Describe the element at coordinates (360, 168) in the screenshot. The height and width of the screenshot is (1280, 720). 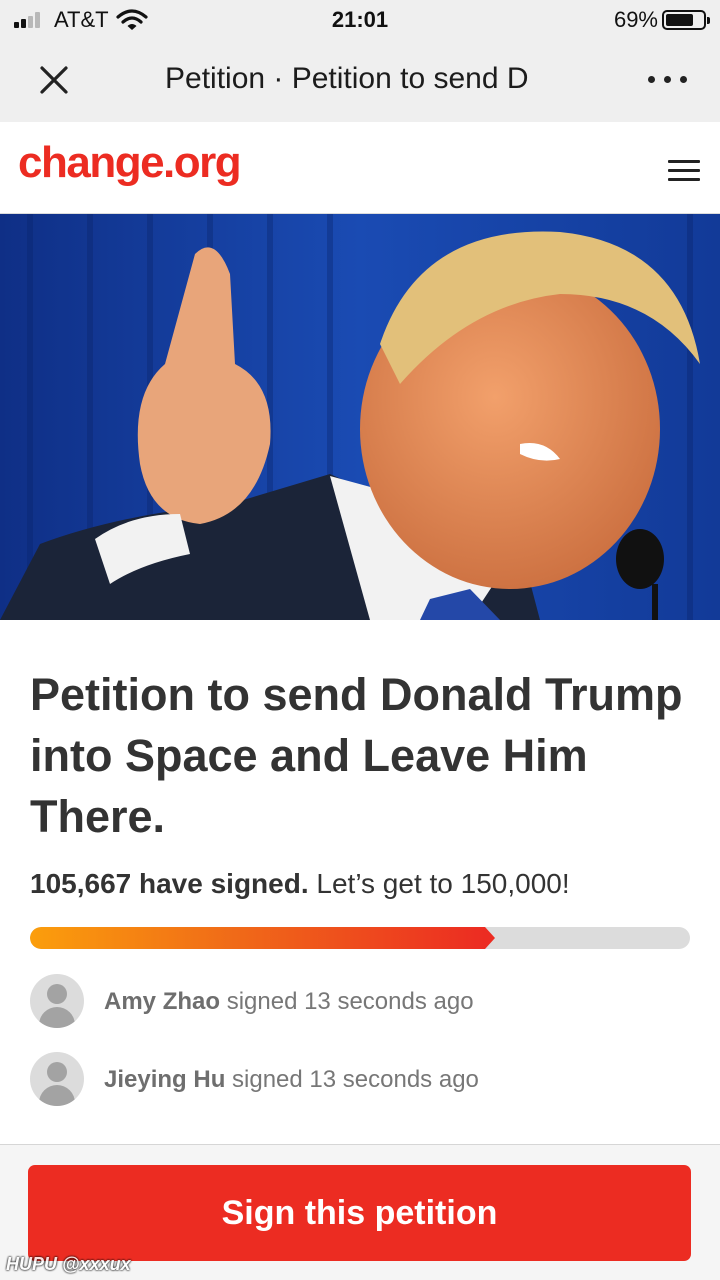
I see `site-header: change.org` at that location.